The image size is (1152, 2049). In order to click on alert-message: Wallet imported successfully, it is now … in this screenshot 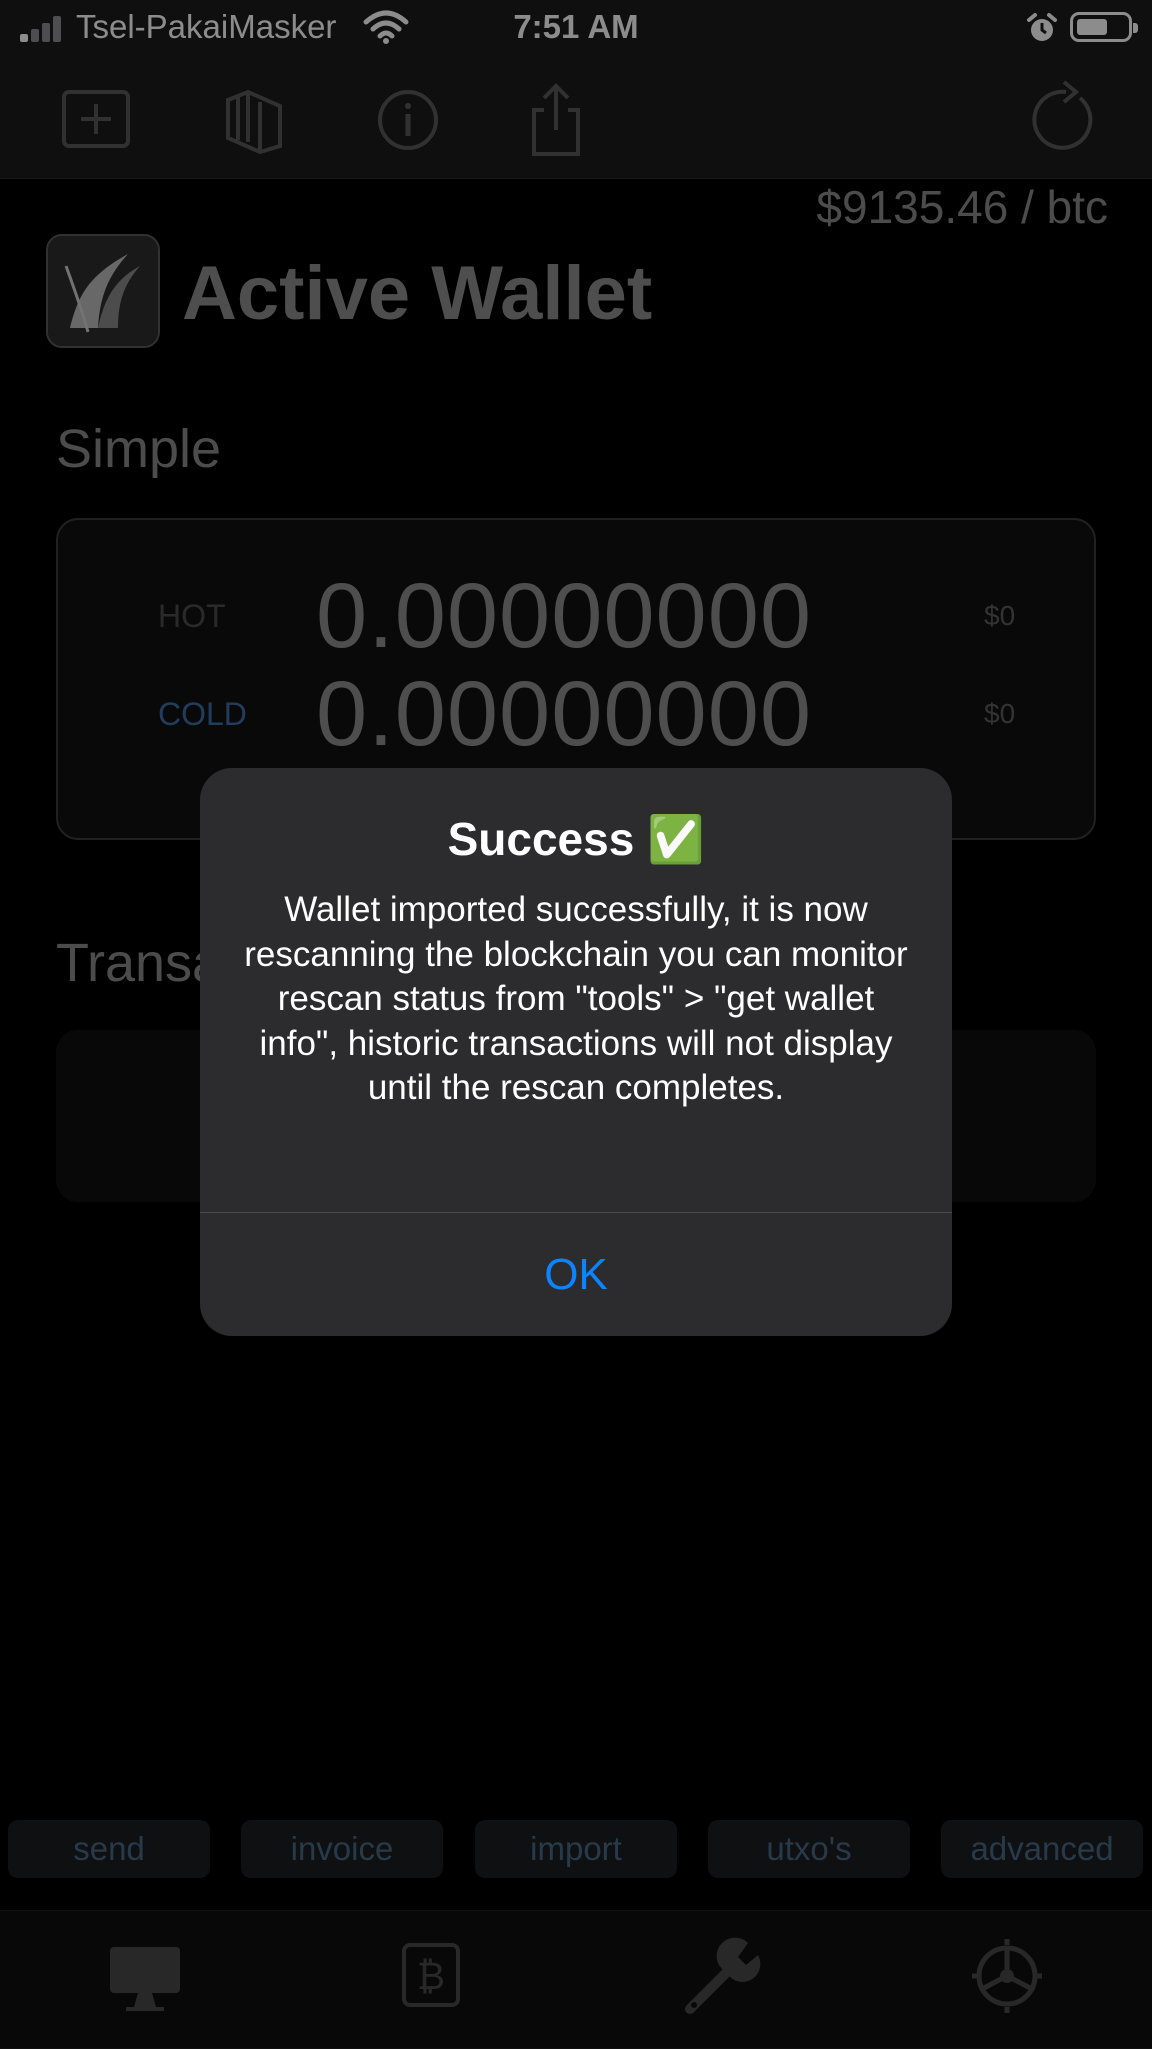, I will do `click(576, 998)`.